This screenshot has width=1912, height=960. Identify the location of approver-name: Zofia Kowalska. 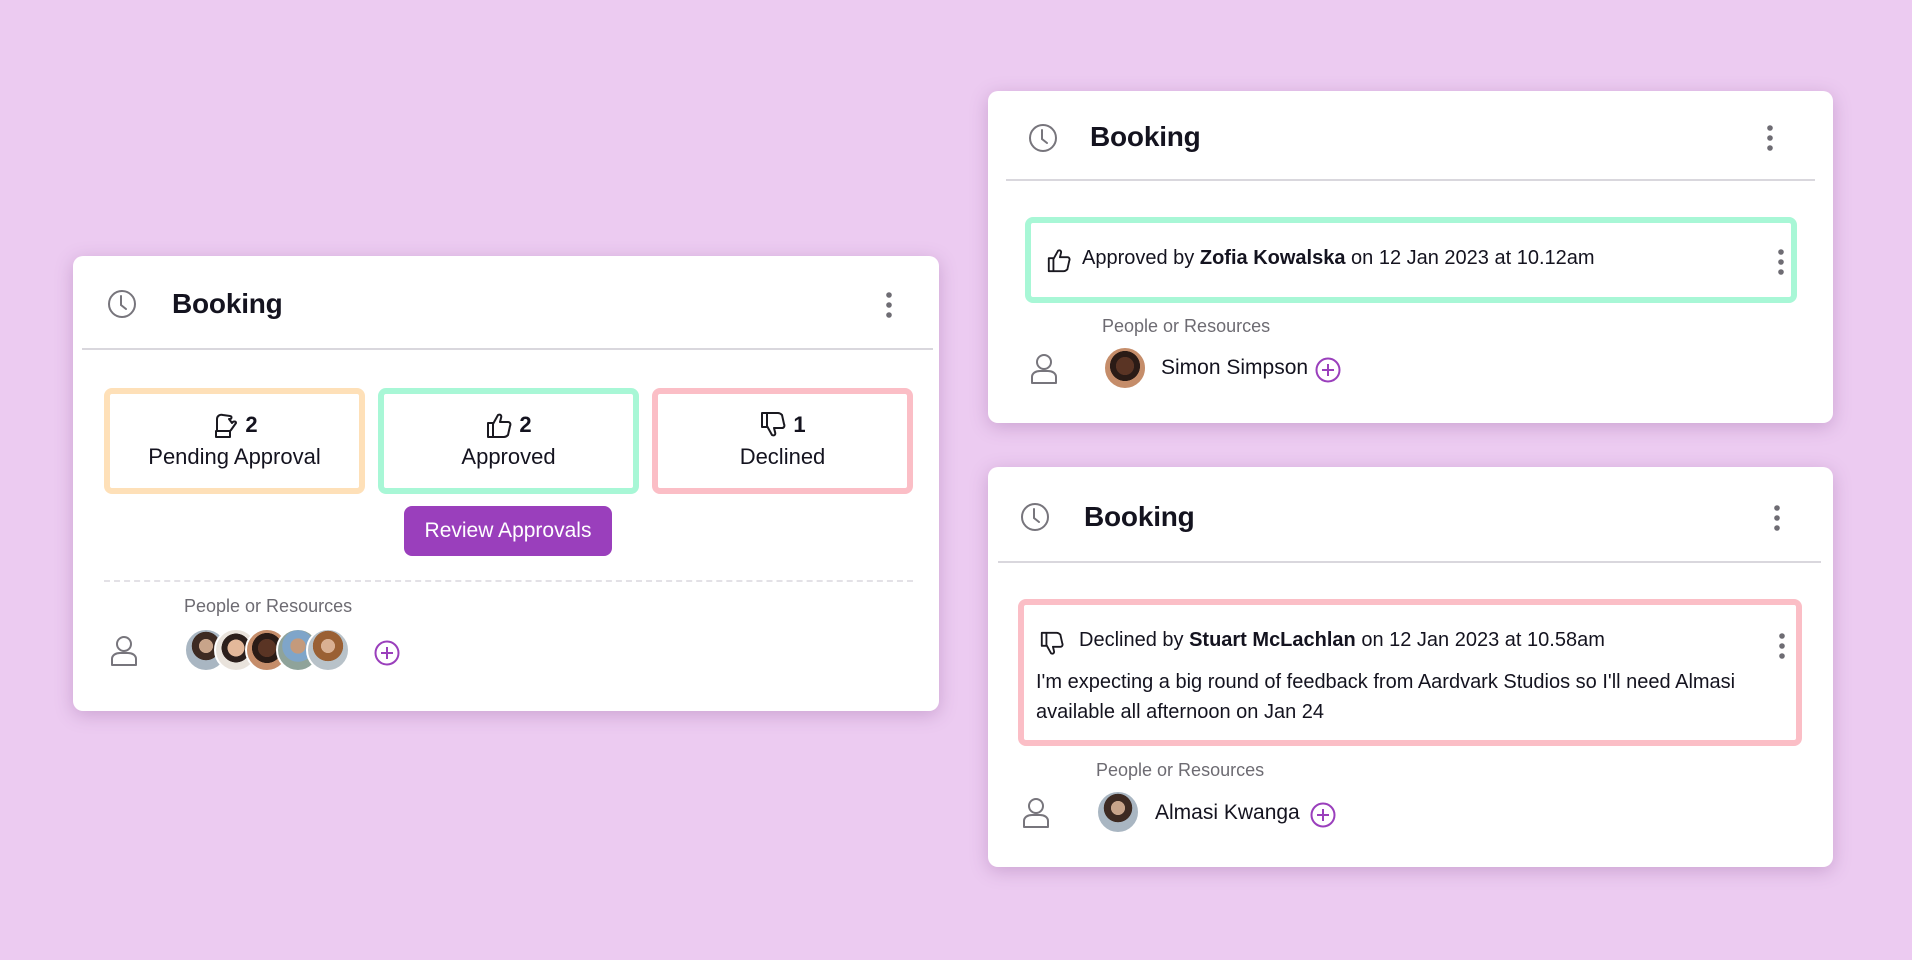
(1272, 258).